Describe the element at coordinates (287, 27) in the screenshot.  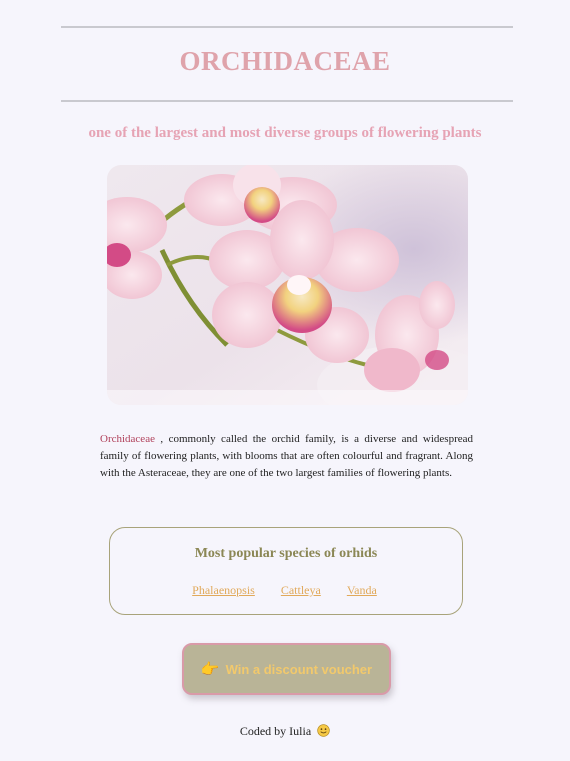
I see `top-divider` at that location.